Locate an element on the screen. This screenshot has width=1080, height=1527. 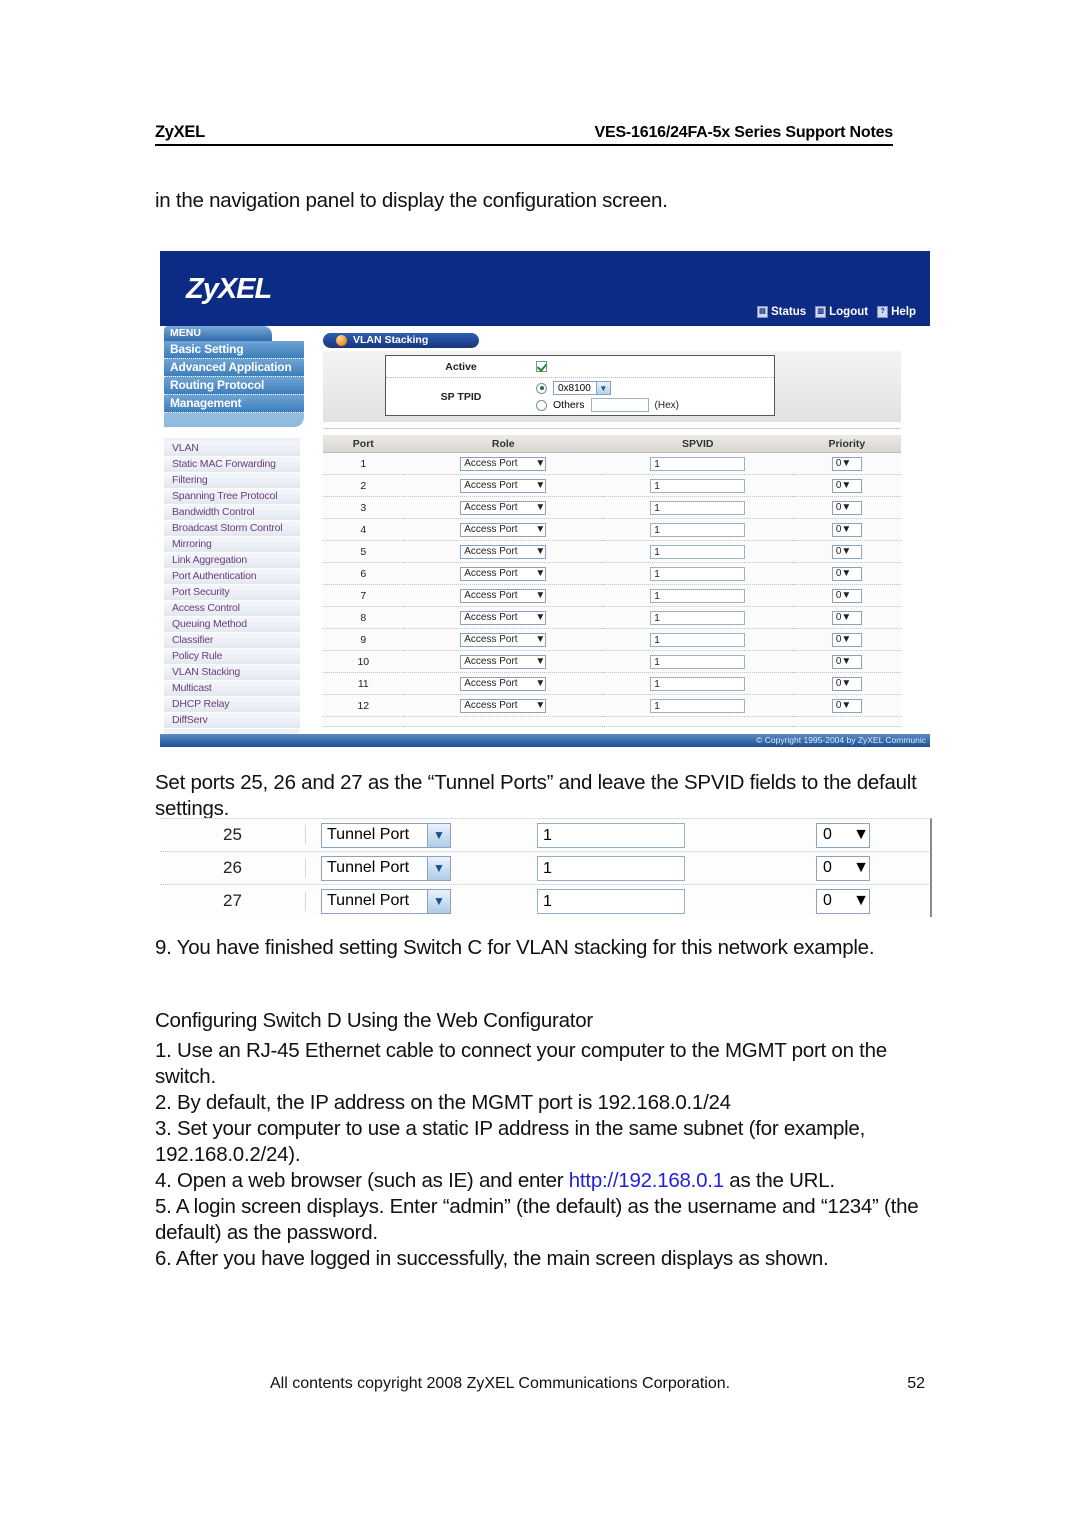
sidebar-item-classifier: Classifier is located at coordinates (232, 641).